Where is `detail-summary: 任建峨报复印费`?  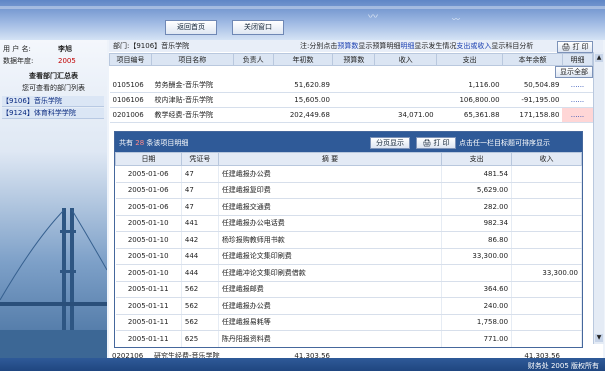 detail-summary: 任建峨报复印费 is located at coordinates (330, 190).